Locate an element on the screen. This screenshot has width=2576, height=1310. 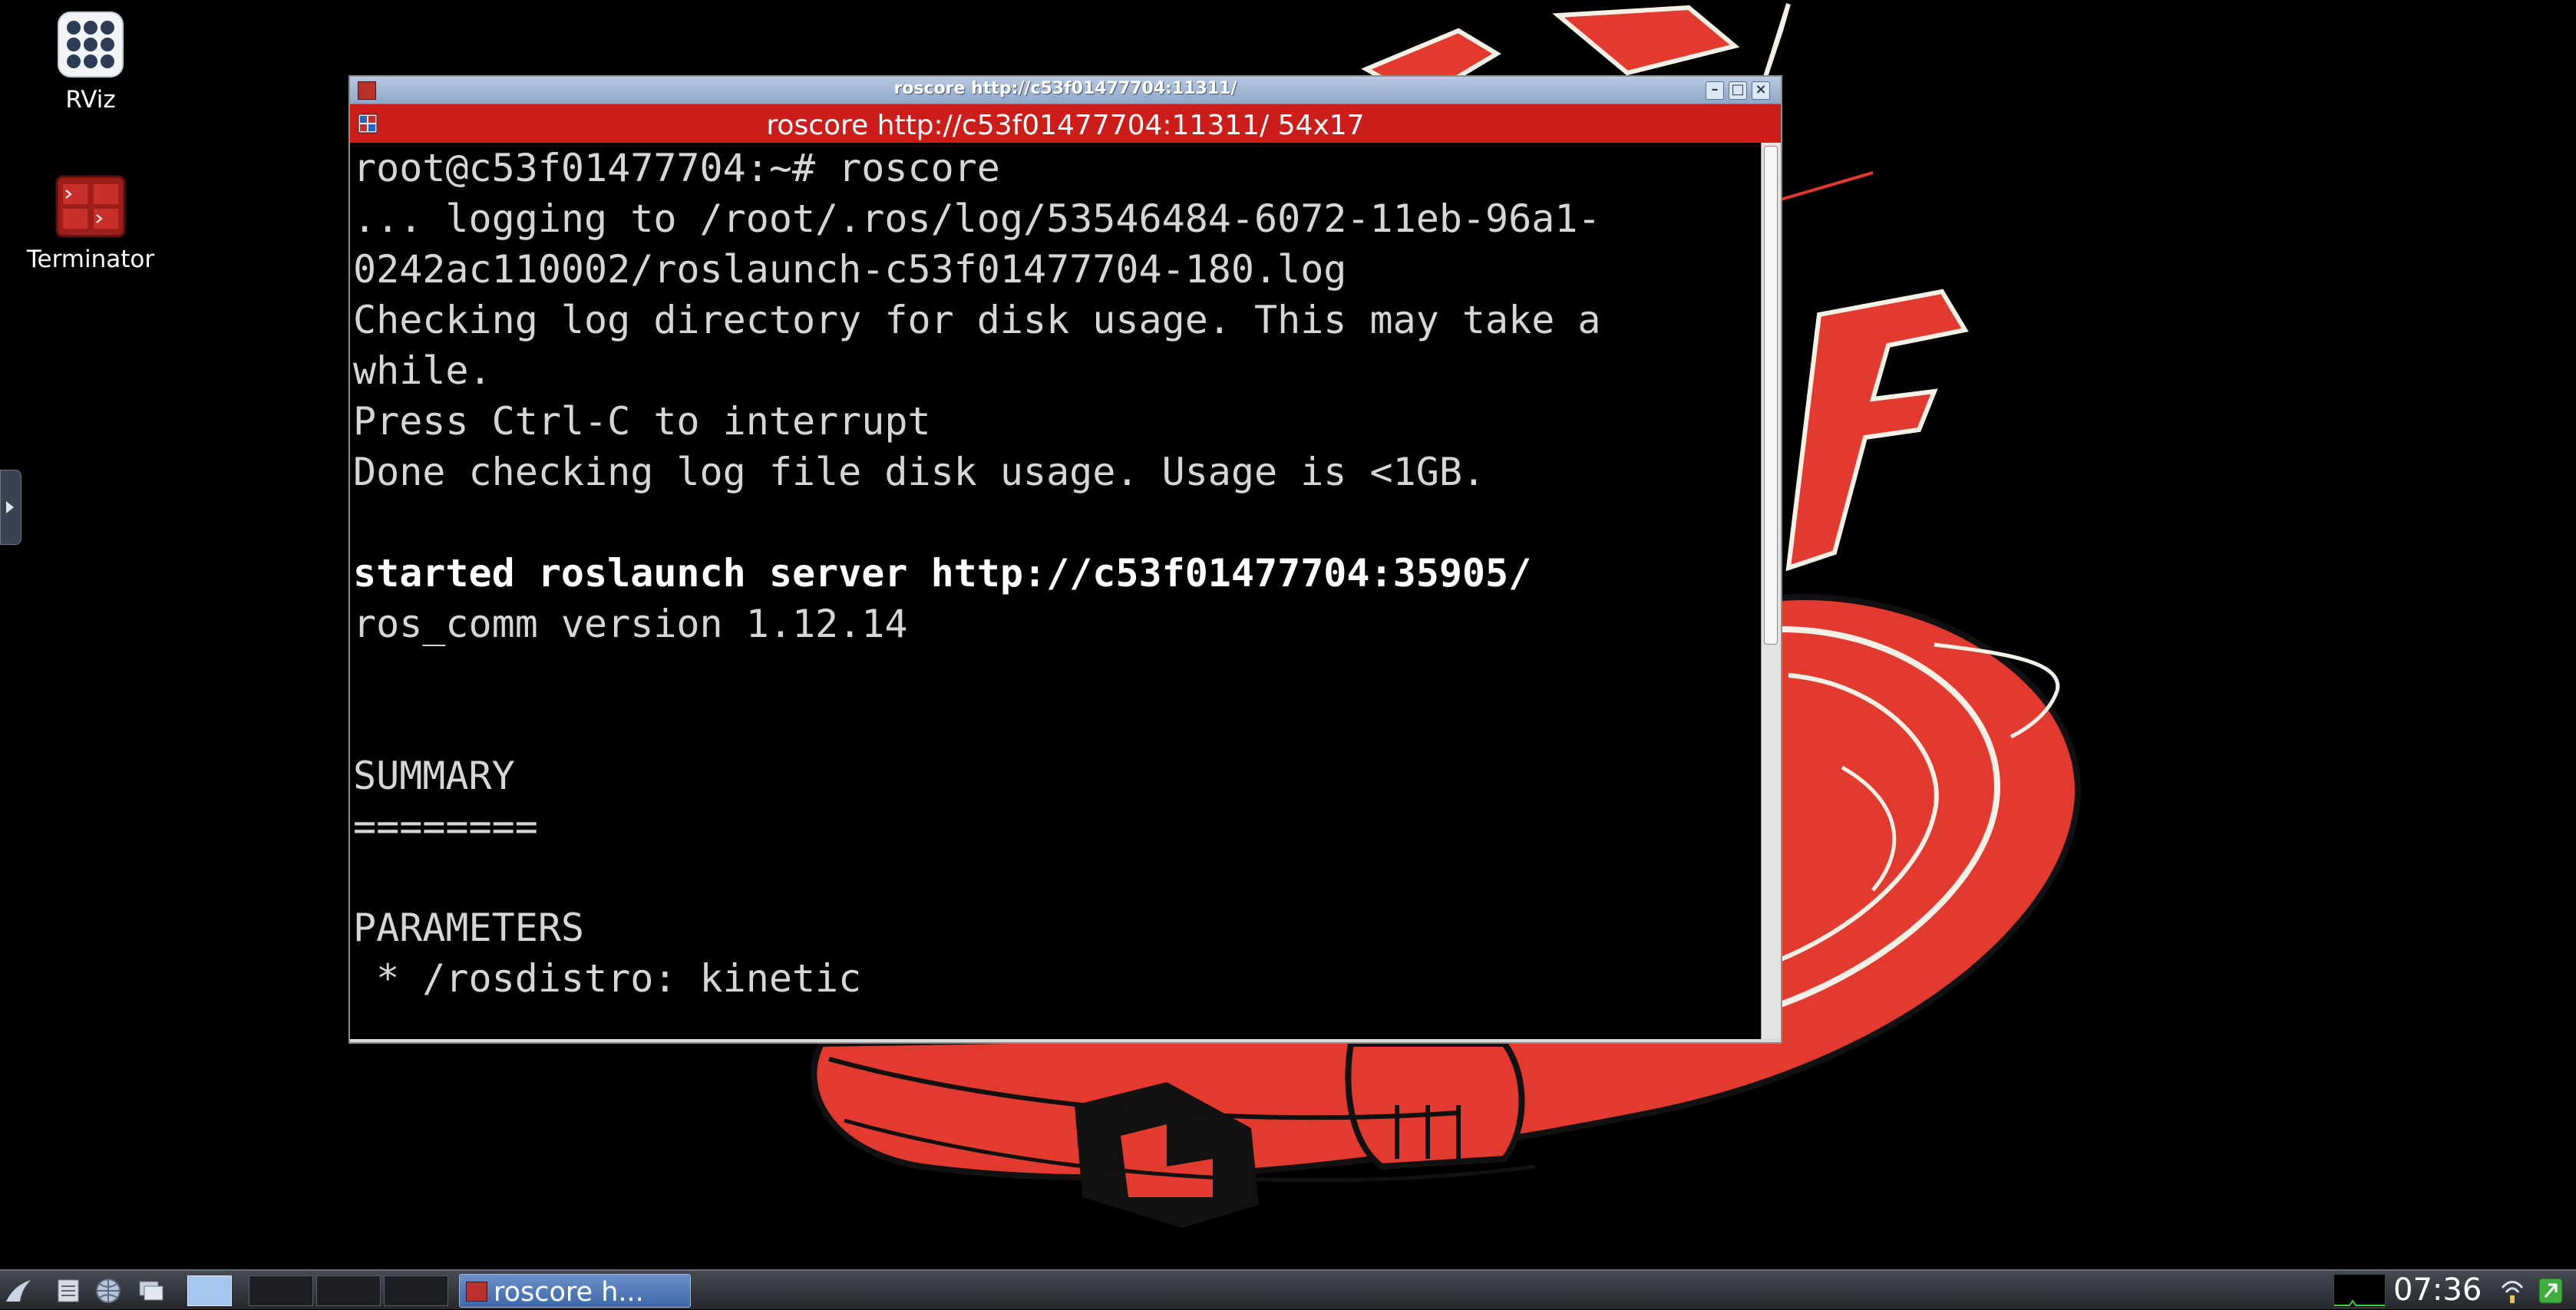
window-titlebar: roscore http://c53f01477704:11311/ – □ × is located at coordinates (1065, 90).